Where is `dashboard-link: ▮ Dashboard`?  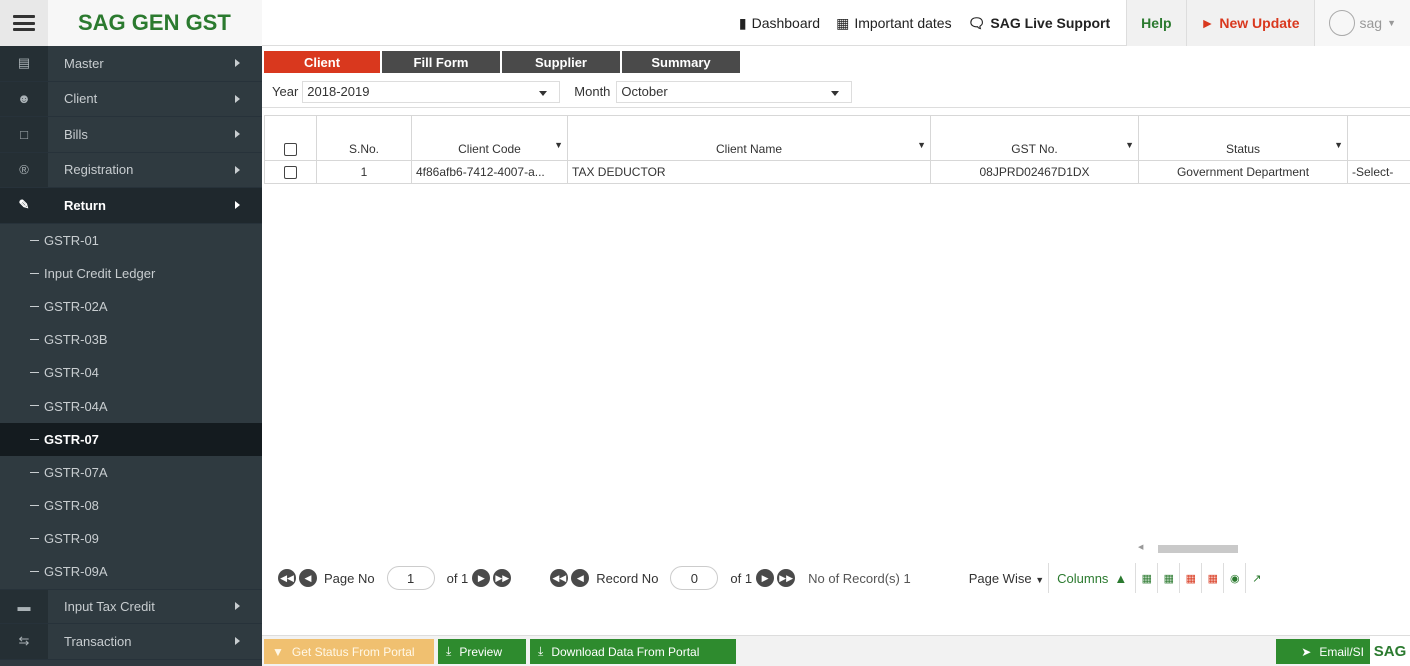
dashboard-link: ▮ Dashboard is located at coordinates (779, 23).